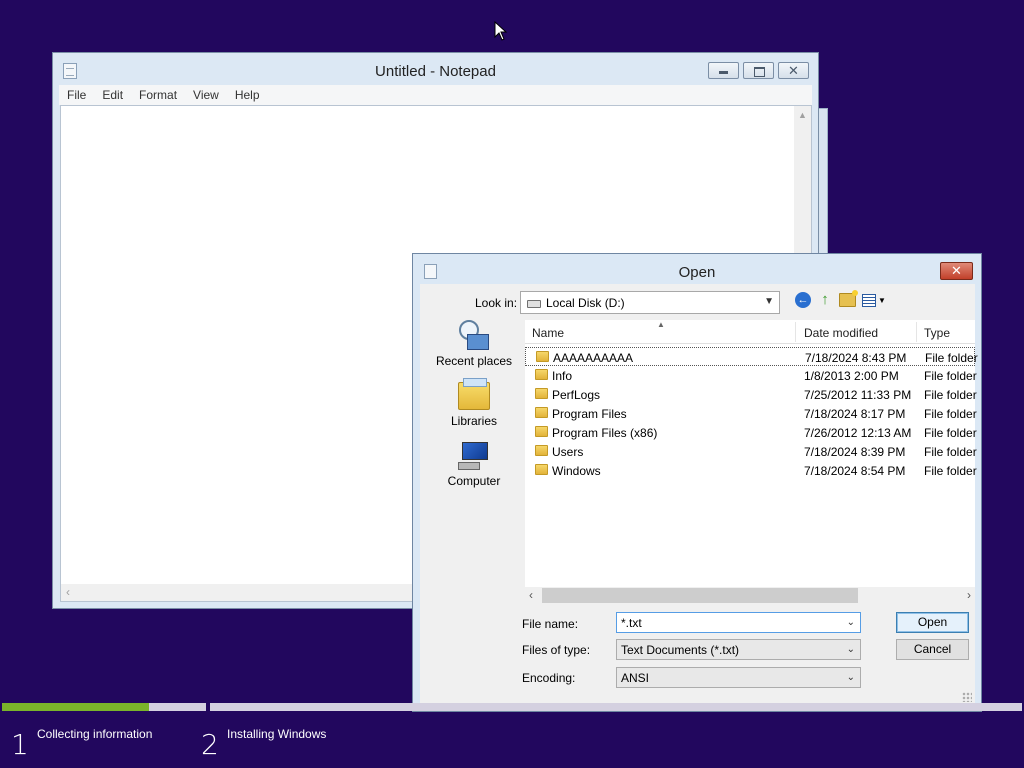 The height and width of the screenshot is (768, 1024). Describe the element at coordinates (474, 421) in the screenshot. I see `place-label: Libraries` at that location.